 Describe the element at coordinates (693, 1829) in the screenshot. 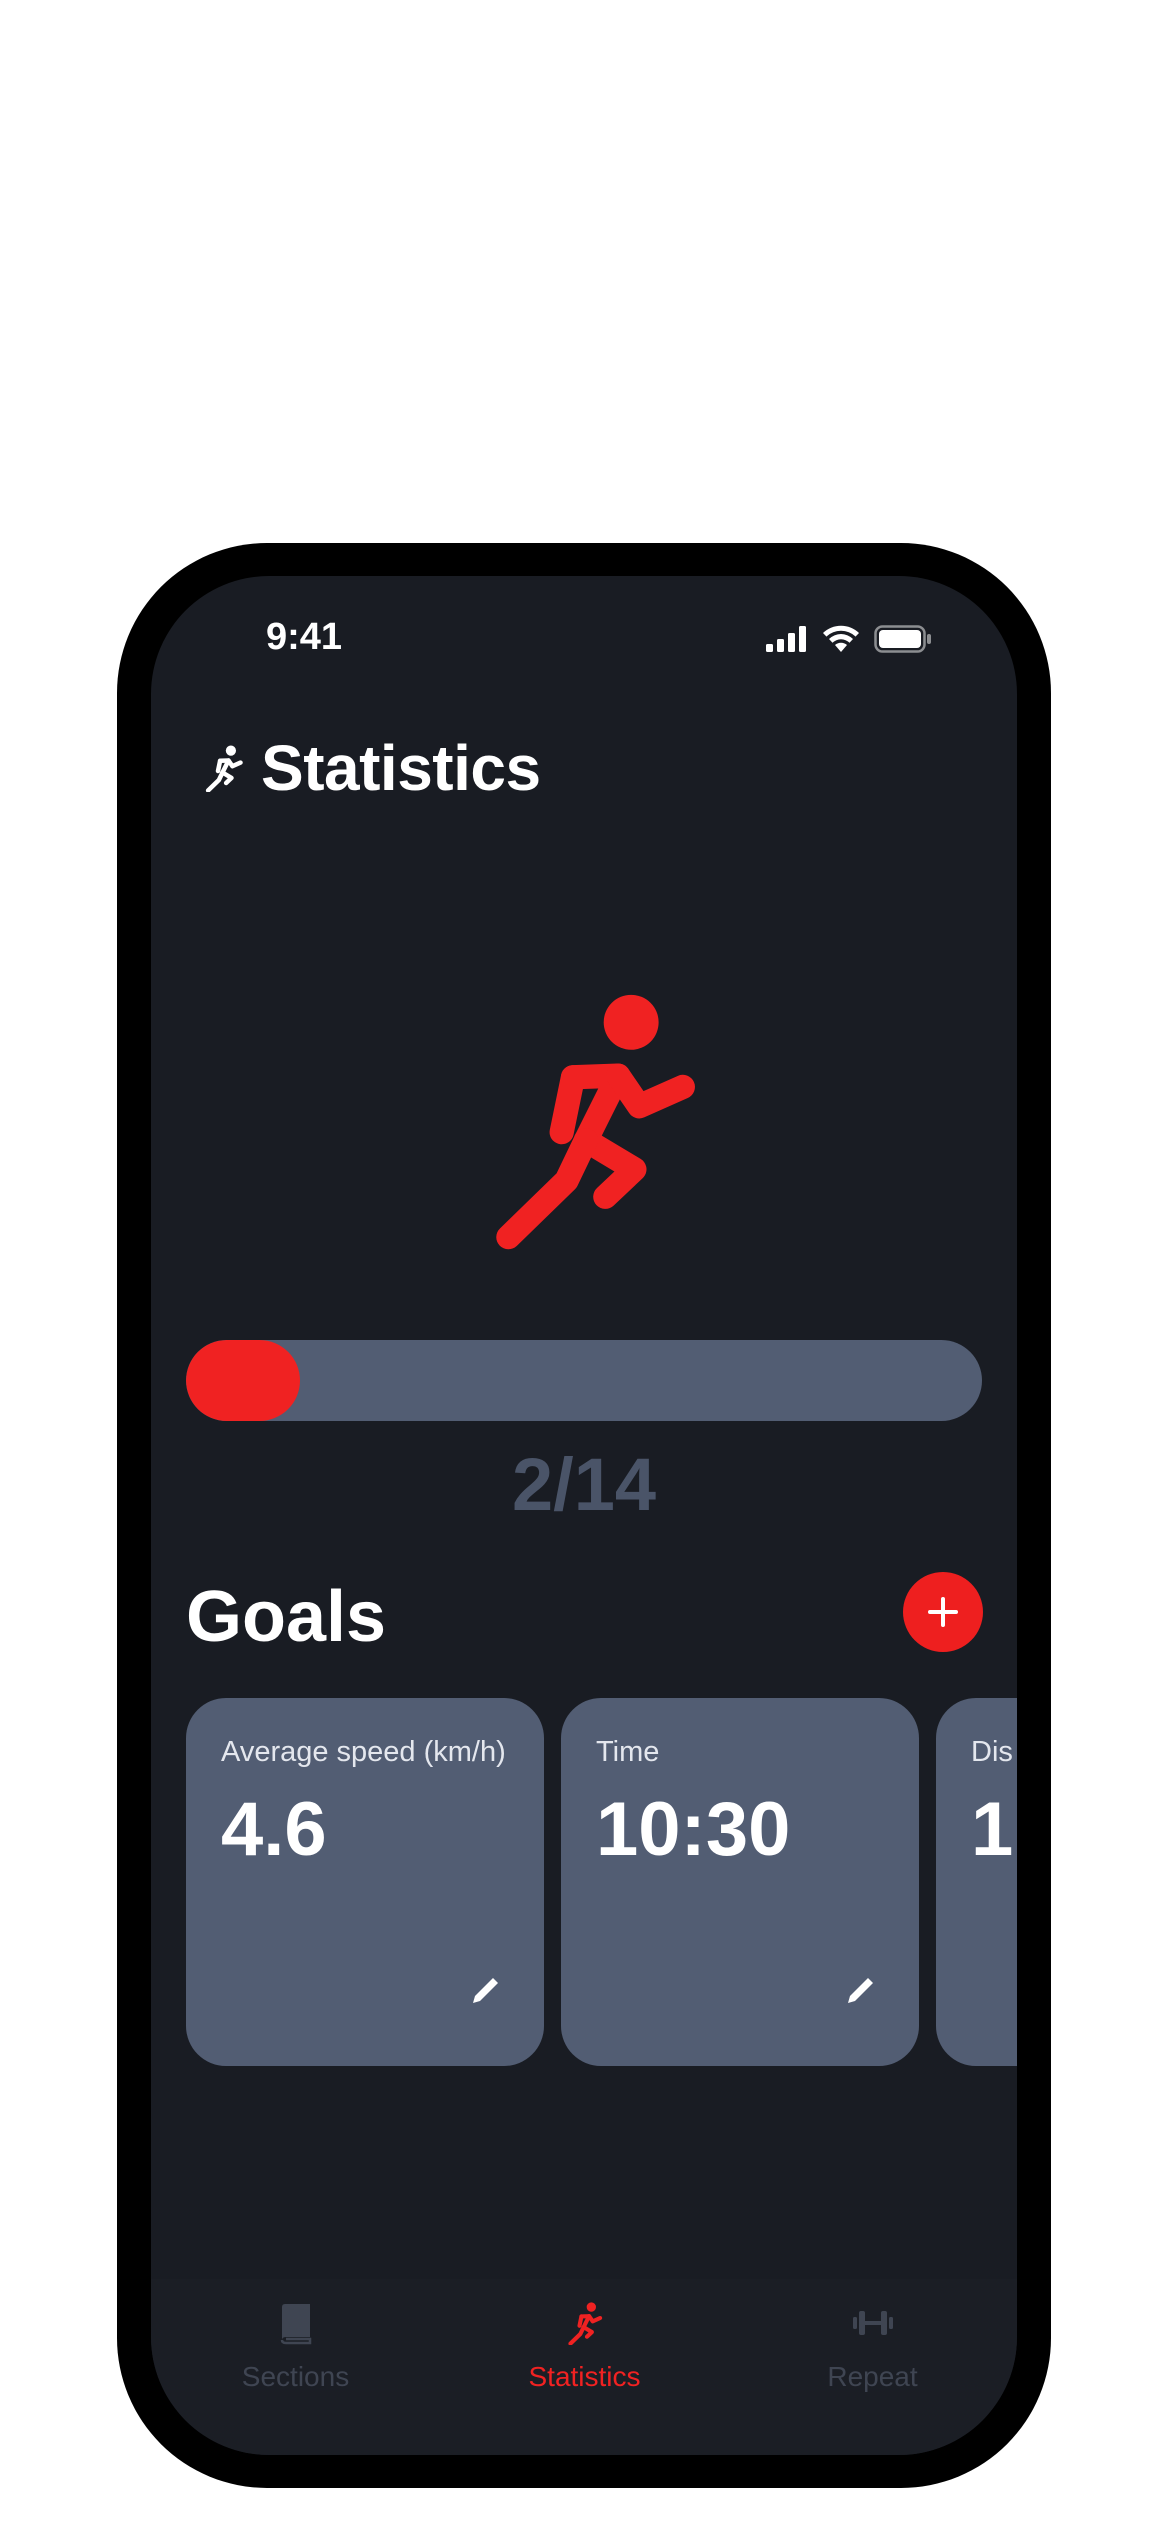

I see `goal-value: 10:30` at that location.